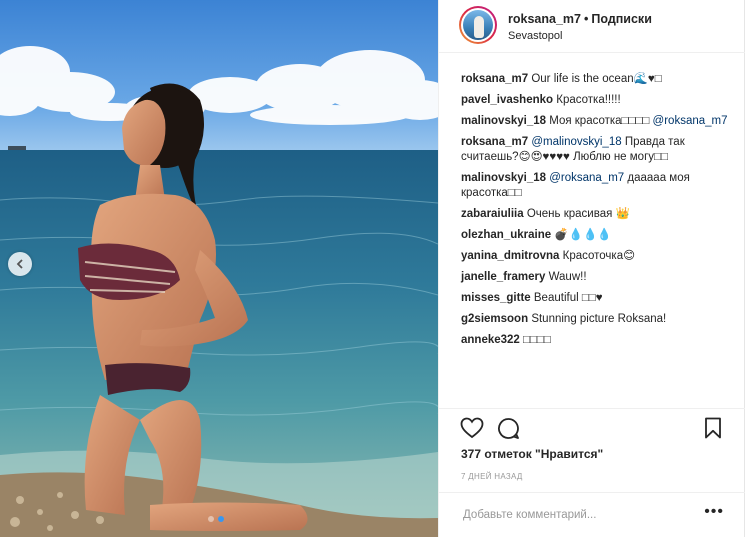 The height and width of the screenshot is (538, 745). What do you see at coordinates (567, 277) in the screenshot?
I see `comment-text: Wauw!!` at bounding box center [567, 277].